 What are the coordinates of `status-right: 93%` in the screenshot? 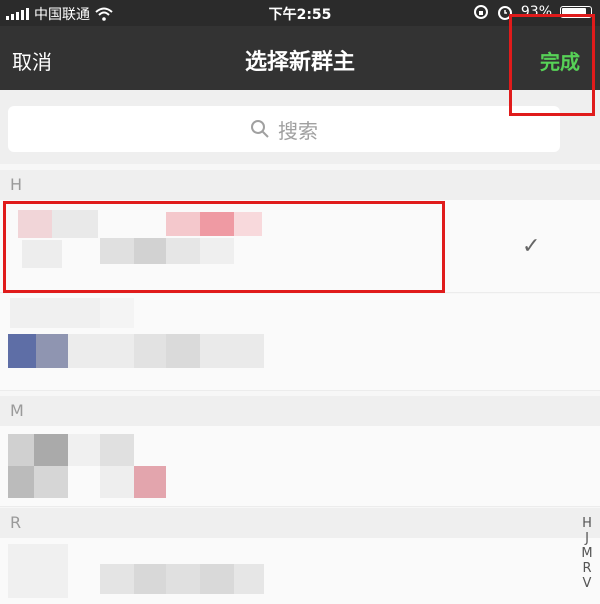 It's located at (532, 12).